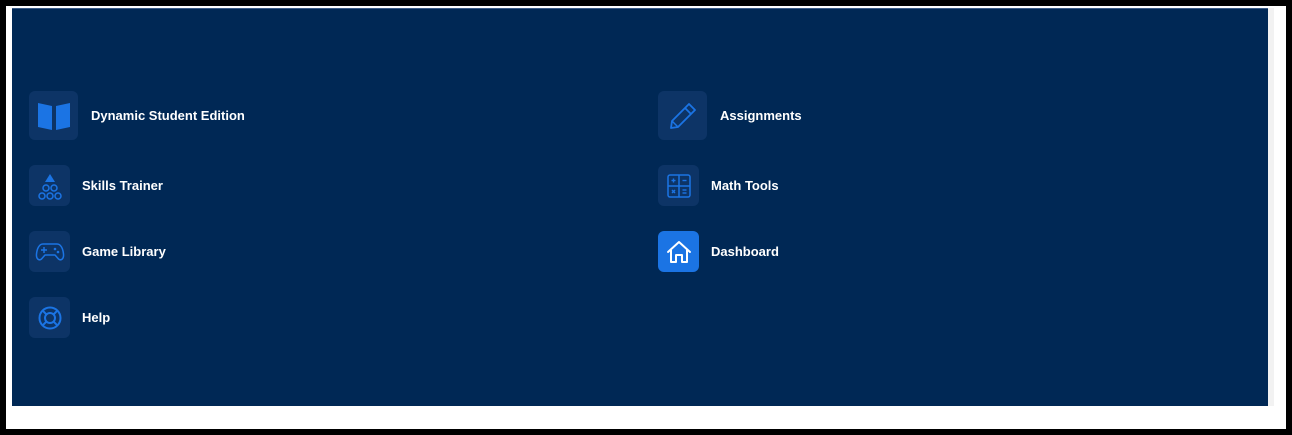 The image size is (1292, 435). I want to click on menu-item-math-tools: Math Tools, so click(718, 185).